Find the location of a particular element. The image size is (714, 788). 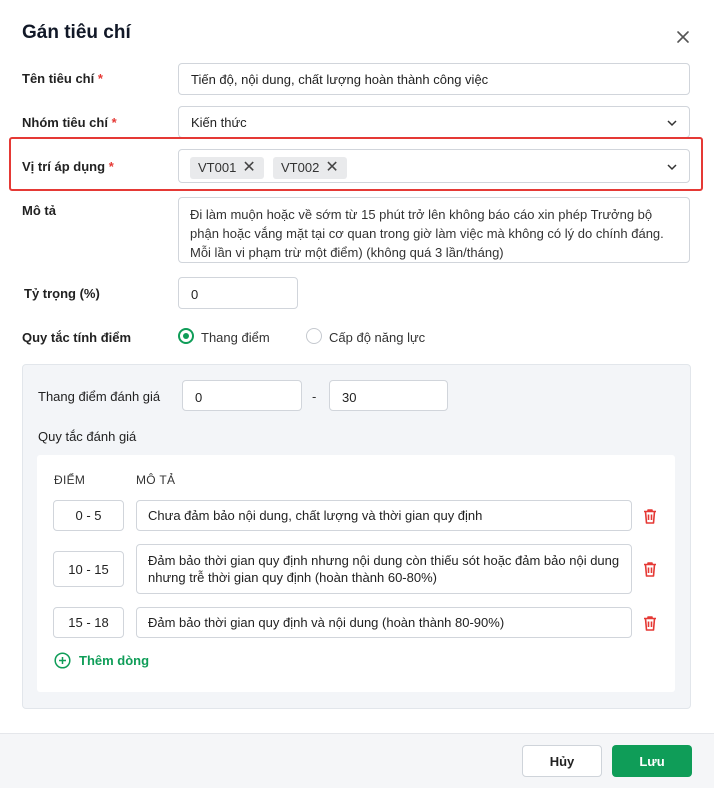

add-row-button: Thêm dòng is located at coordinates (101, 660).